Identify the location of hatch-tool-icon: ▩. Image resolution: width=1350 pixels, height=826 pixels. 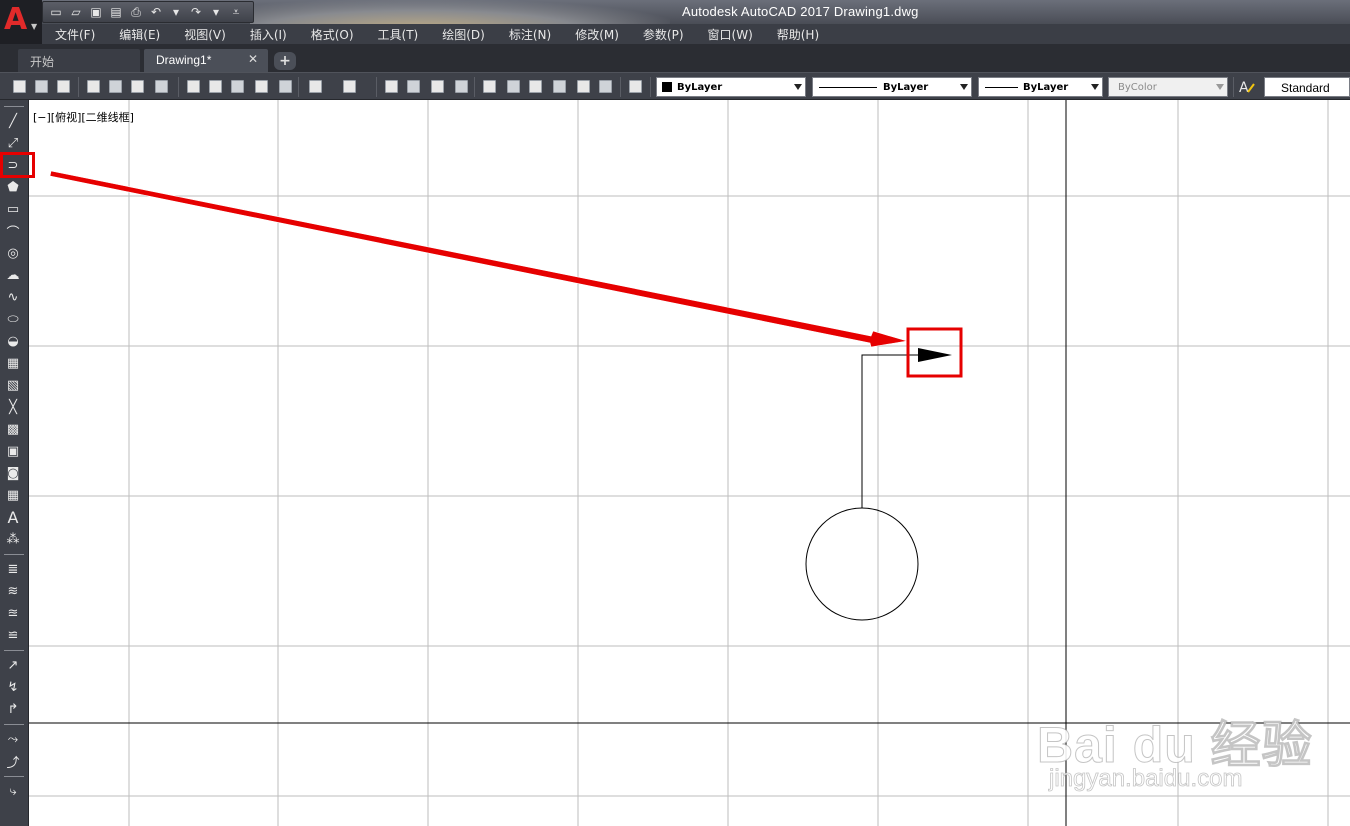
(13, 429).